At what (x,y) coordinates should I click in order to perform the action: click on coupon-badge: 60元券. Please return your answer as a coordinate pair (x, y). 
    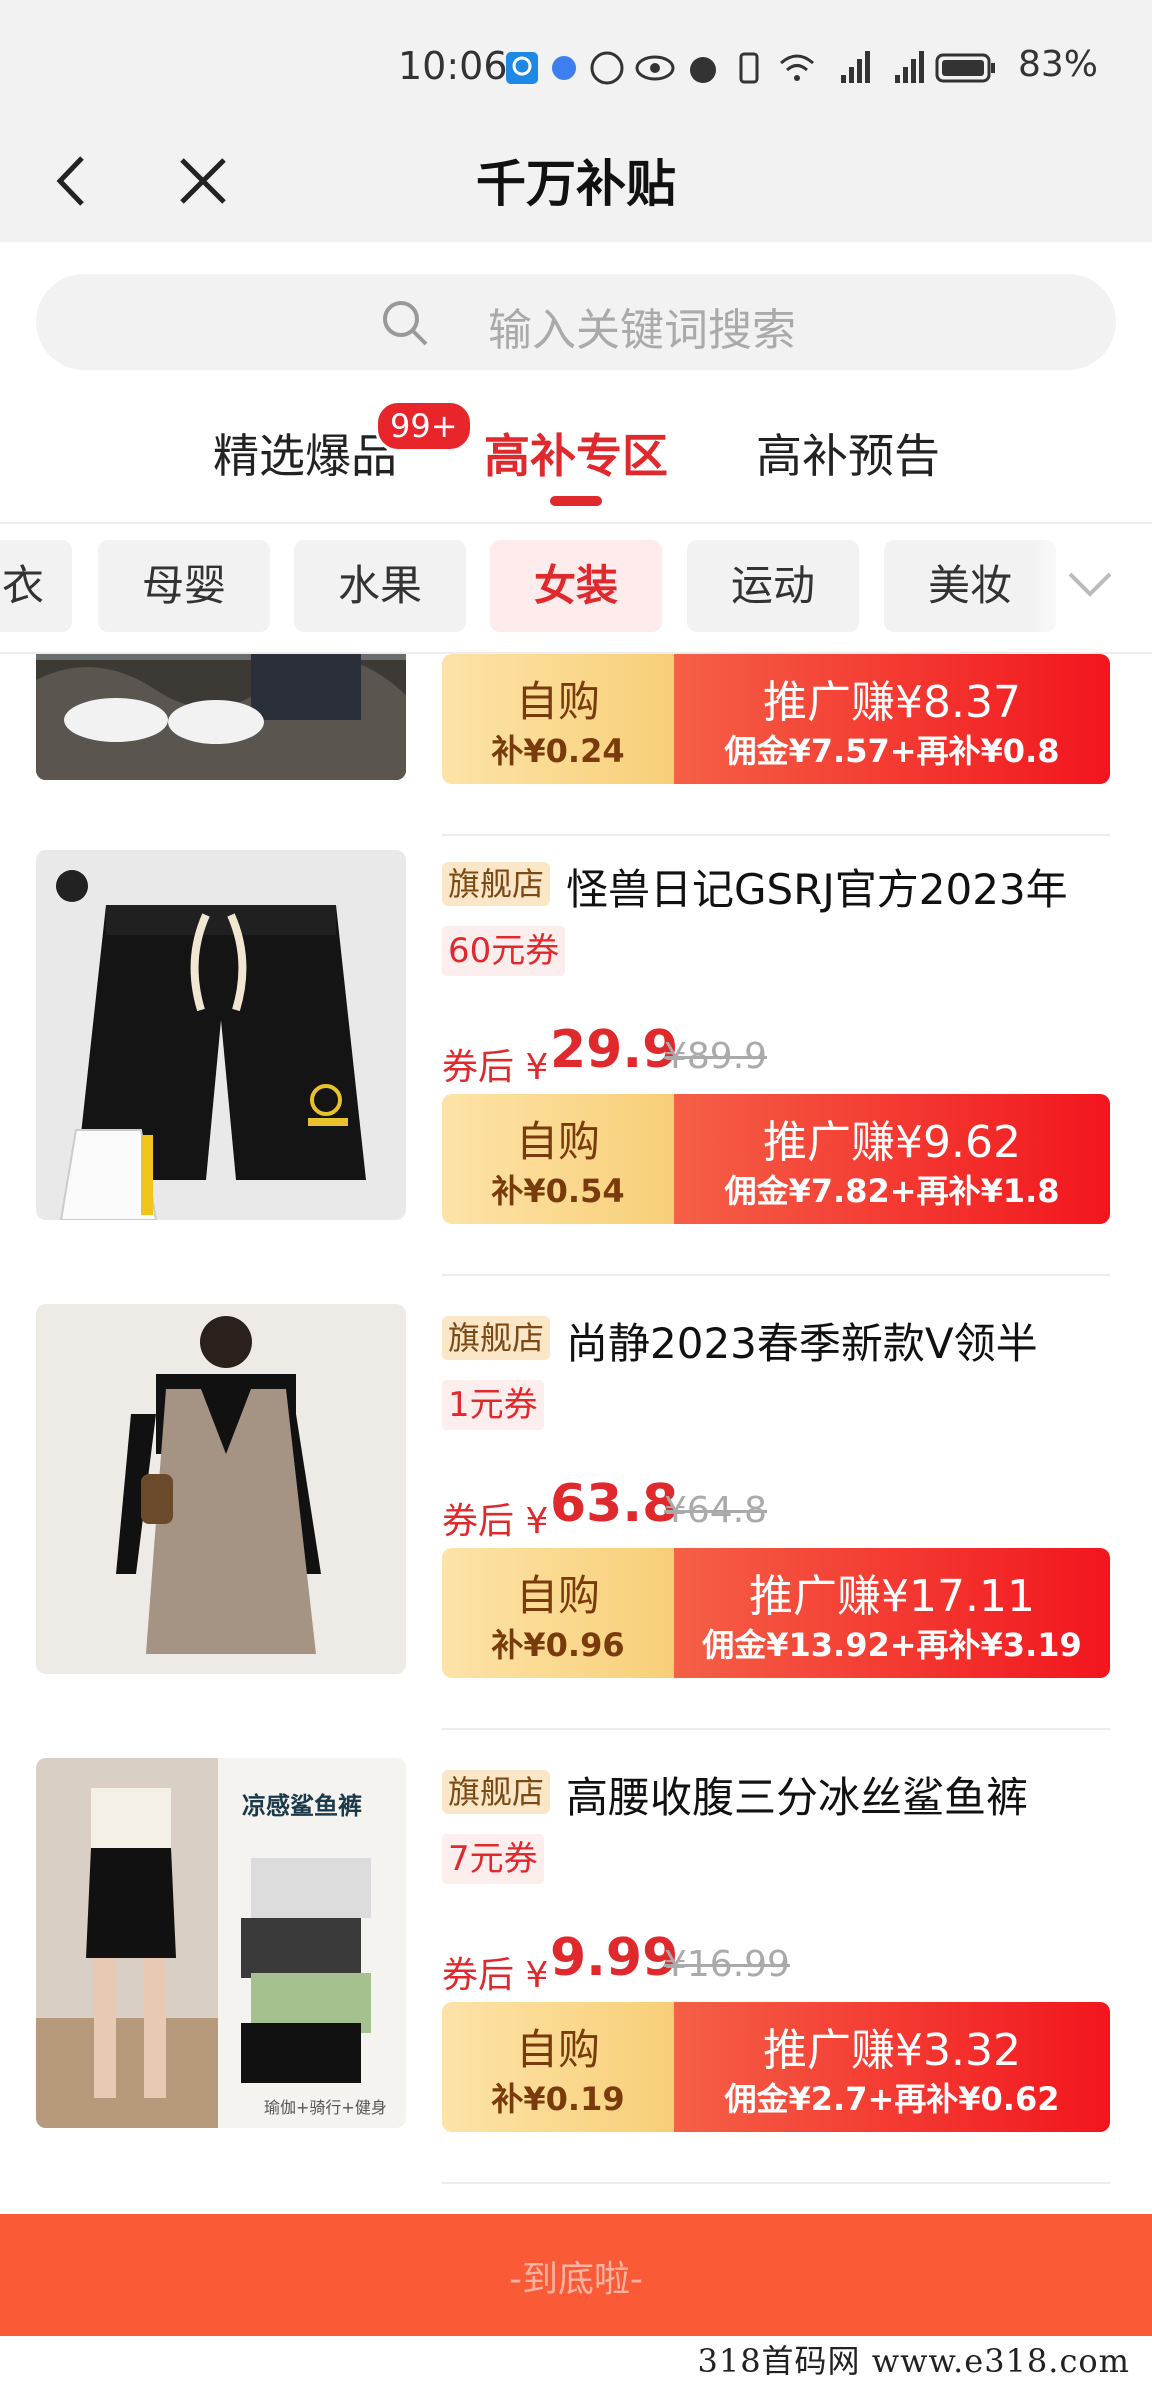
    Looking at the image, I should click on (504, 951).